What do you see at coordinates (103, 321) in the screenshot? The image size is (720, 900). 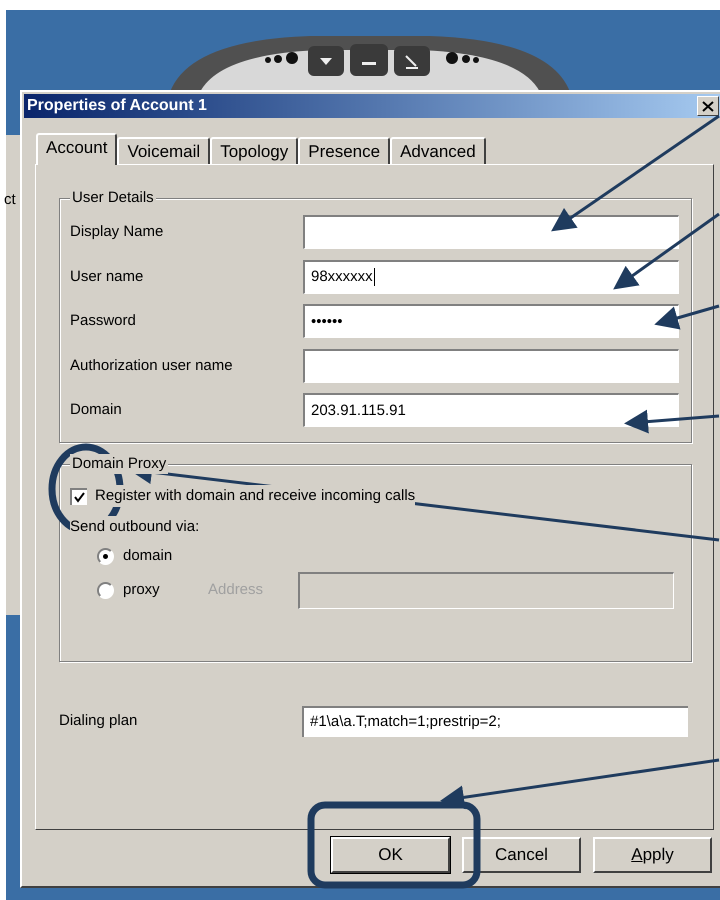 I see `field-label: Password` at bounding box center [103, 321].